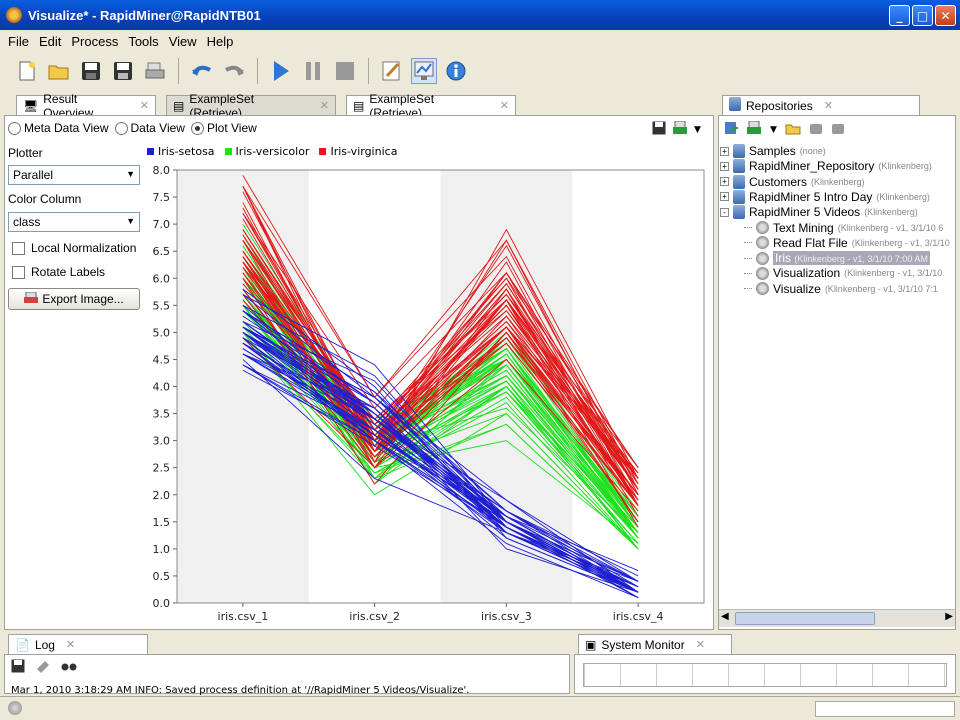 Image resolution: width=960 pixels, height=720 pixels. Describe the element at coordinates (149, 128) in the screenshot. I see `data-view-radio: Data View` at that location.